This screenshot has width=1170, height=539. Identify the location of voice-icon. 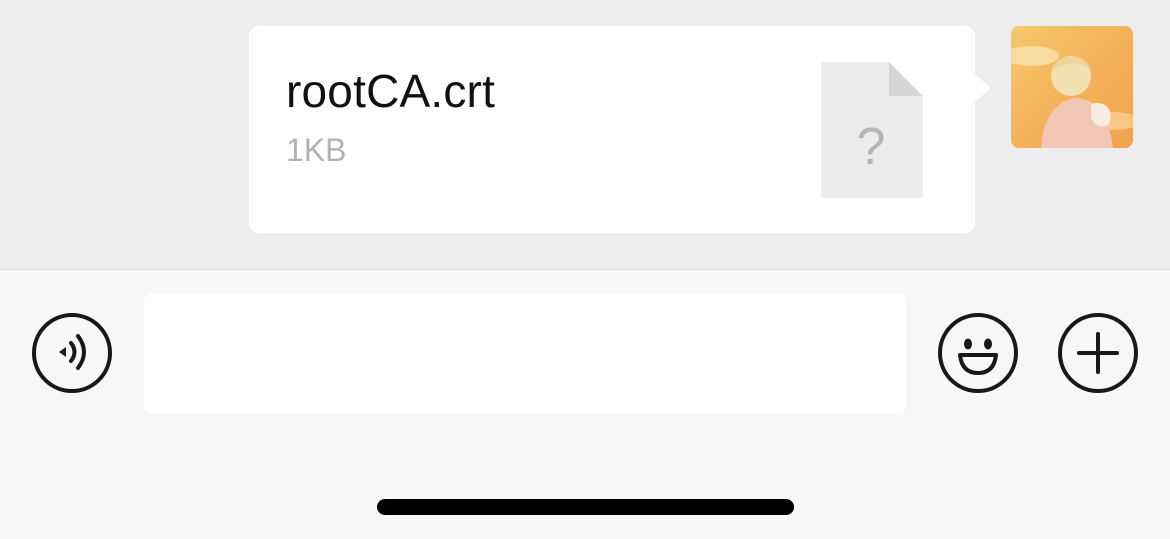
(72, 352).